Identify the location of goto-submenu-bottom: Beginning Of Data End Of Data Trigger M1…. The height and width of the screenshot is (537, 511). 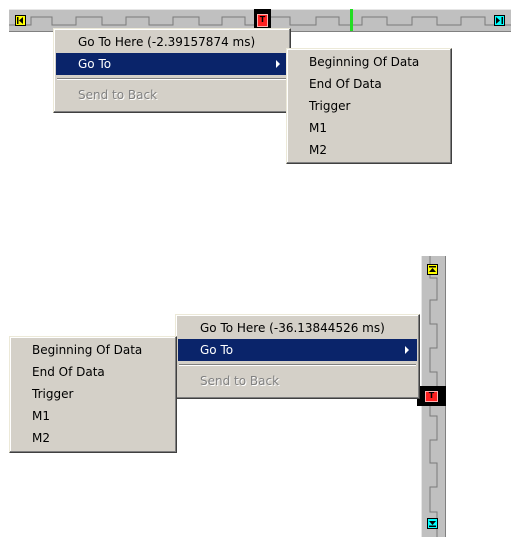
(93, 394).